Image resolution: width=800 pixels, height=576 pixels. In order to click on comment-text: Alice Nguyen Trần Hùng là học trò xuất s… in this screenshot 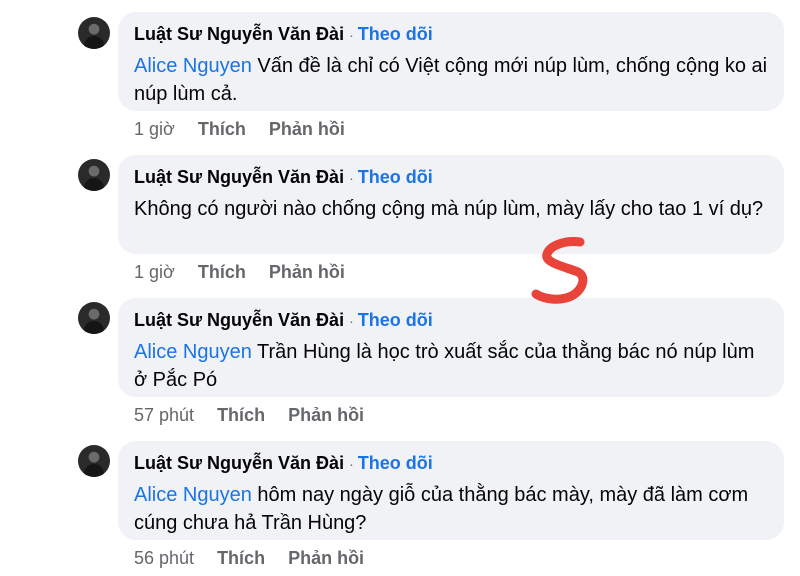, I will do `click(451, 366)`.